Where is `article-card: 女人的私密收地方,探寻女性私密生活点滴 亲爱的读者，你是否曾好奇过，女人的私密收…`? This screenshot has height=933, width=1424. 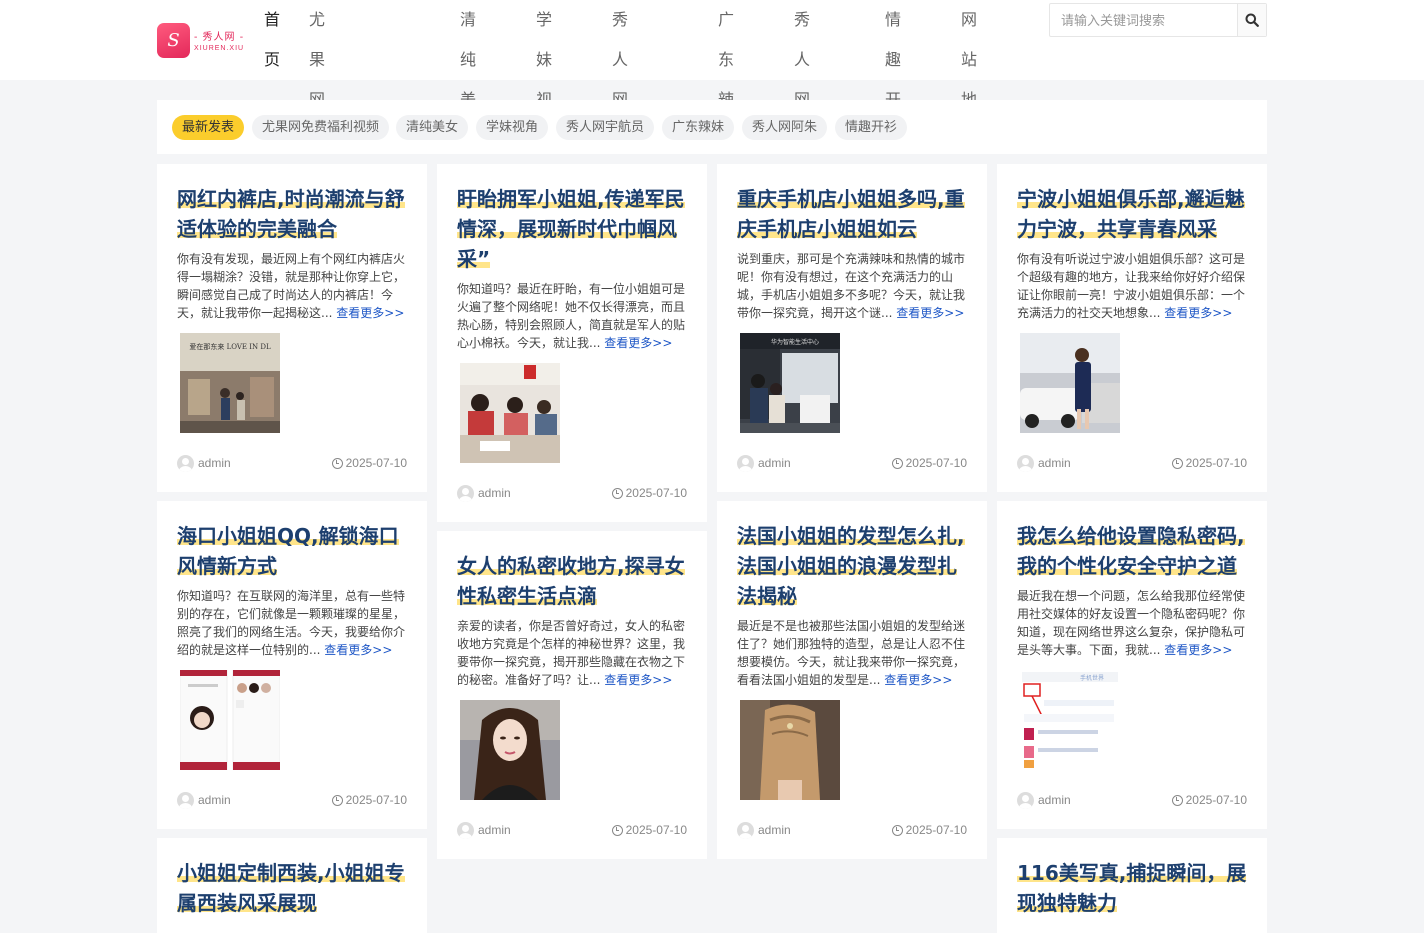 article-card: 女人的私密收地方,探寻女性私密生活点滴 亲爱的读者，你是否曾好奇过，女人的私密收… is located at coordinates (572, 695).